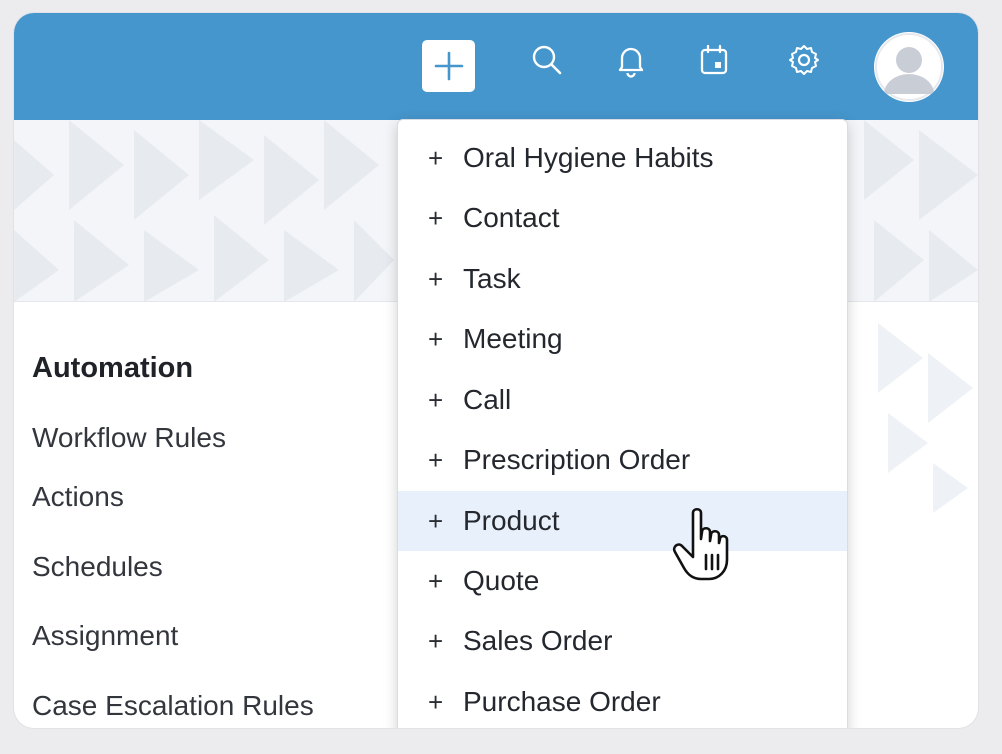  Describe the element at coordinates (622, 521) in the screenshot. I see `menu-item-product: + Product` at that location.